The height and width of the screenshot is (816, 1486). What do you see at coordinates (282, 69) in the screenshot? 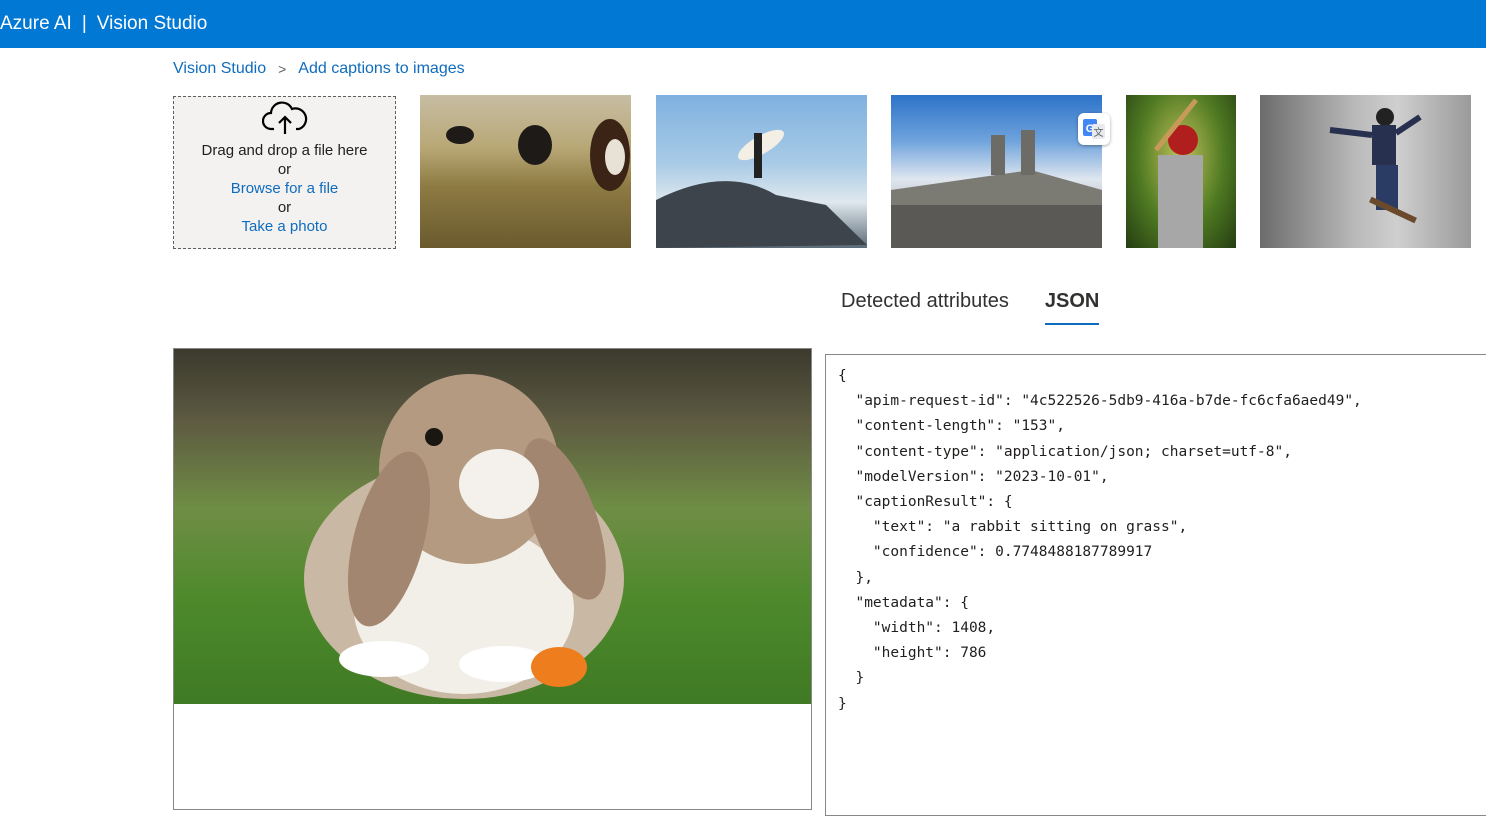
I see `chevron-right-icon: >` at bounding box center [282, 69].